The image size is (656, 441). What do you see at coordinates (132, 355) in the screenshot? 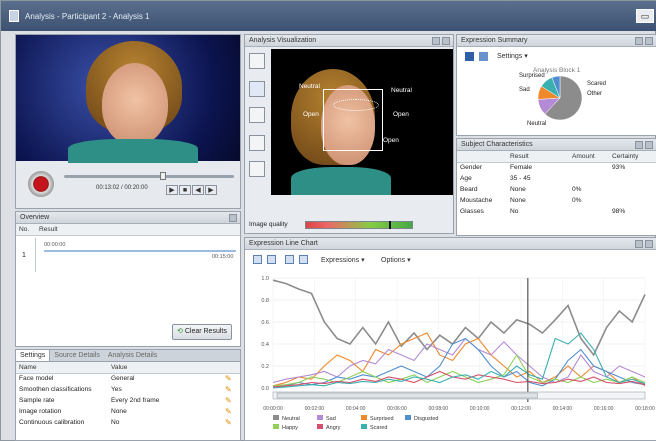
I see `tab-analysis-details: Analysis Details` at bounding box center [132, 355].